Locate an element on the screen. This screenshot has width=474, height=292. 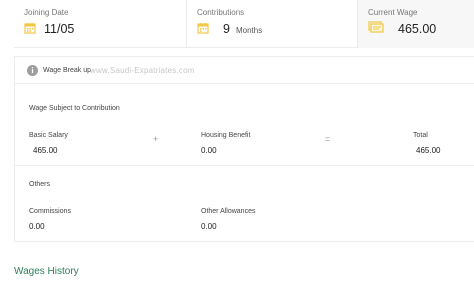
wage-icon is located at coordinates (376, 27).